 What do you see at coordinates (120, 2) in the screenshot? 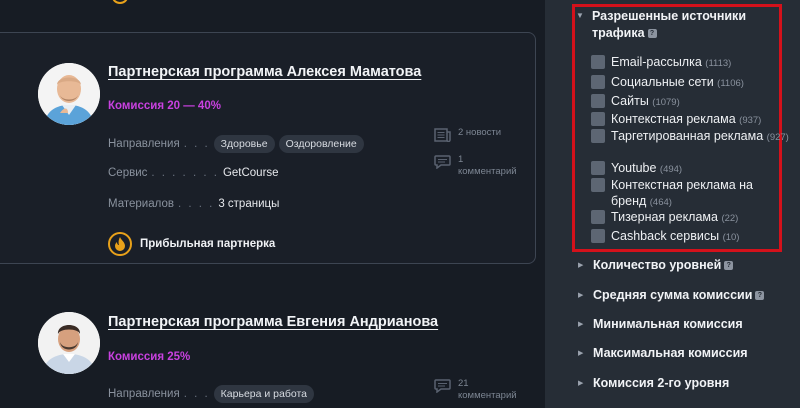
I see `badge-icon-partial` at bounding box center [120, 2].